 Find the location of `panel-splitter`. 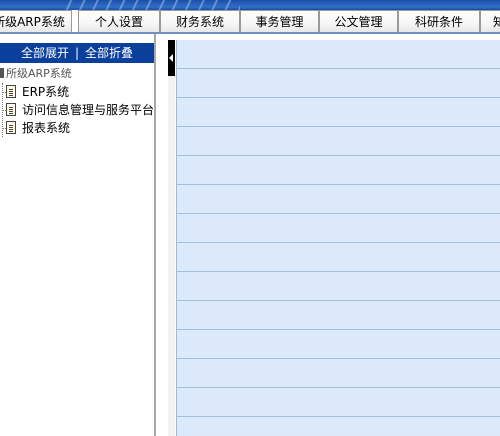

panel-splitter is located at coordinates (170, 238).